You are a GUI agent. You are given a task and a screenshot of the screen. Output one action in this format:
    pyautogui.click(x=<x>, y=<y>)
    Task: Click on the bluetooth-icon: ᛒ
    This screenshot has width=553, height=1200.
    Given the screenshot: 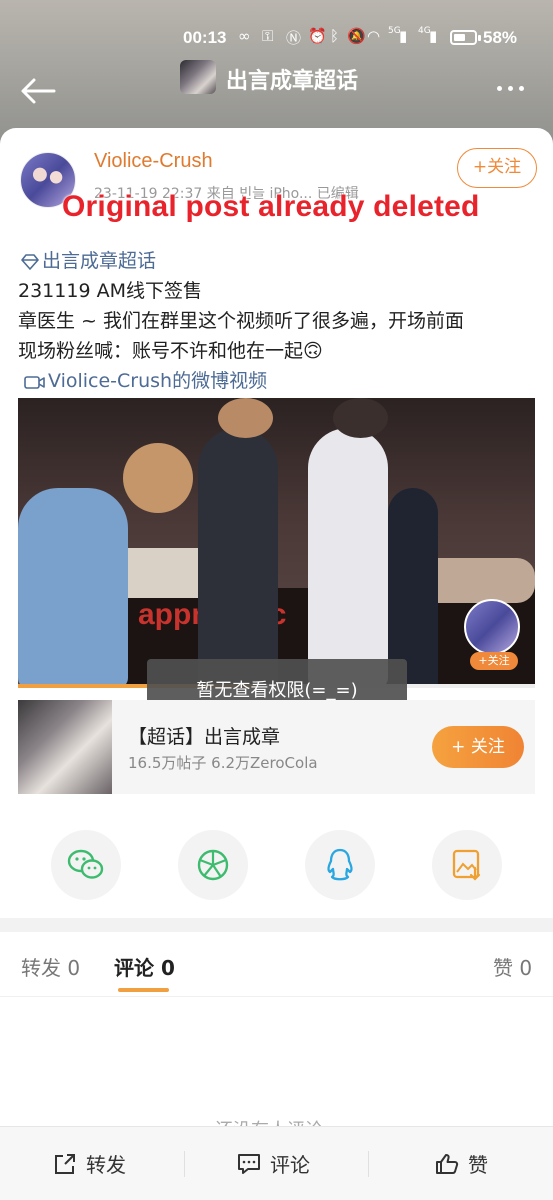 What is the action you would take?
    pyautogui.click(x=335, y=36)
    